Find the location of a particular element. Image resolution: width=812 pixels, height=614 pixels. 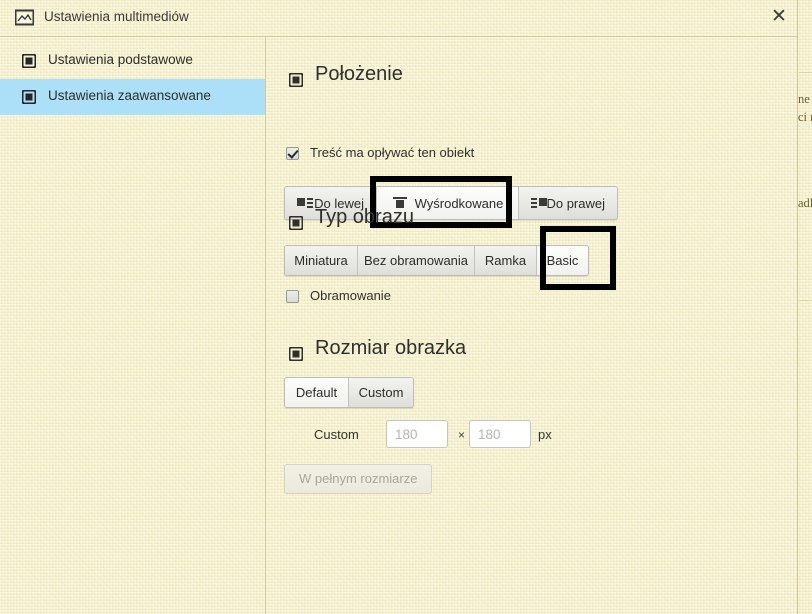

sidebar-item-advanced-settings: Ustawienia zaawansowane is located at coordinates (132, 97).